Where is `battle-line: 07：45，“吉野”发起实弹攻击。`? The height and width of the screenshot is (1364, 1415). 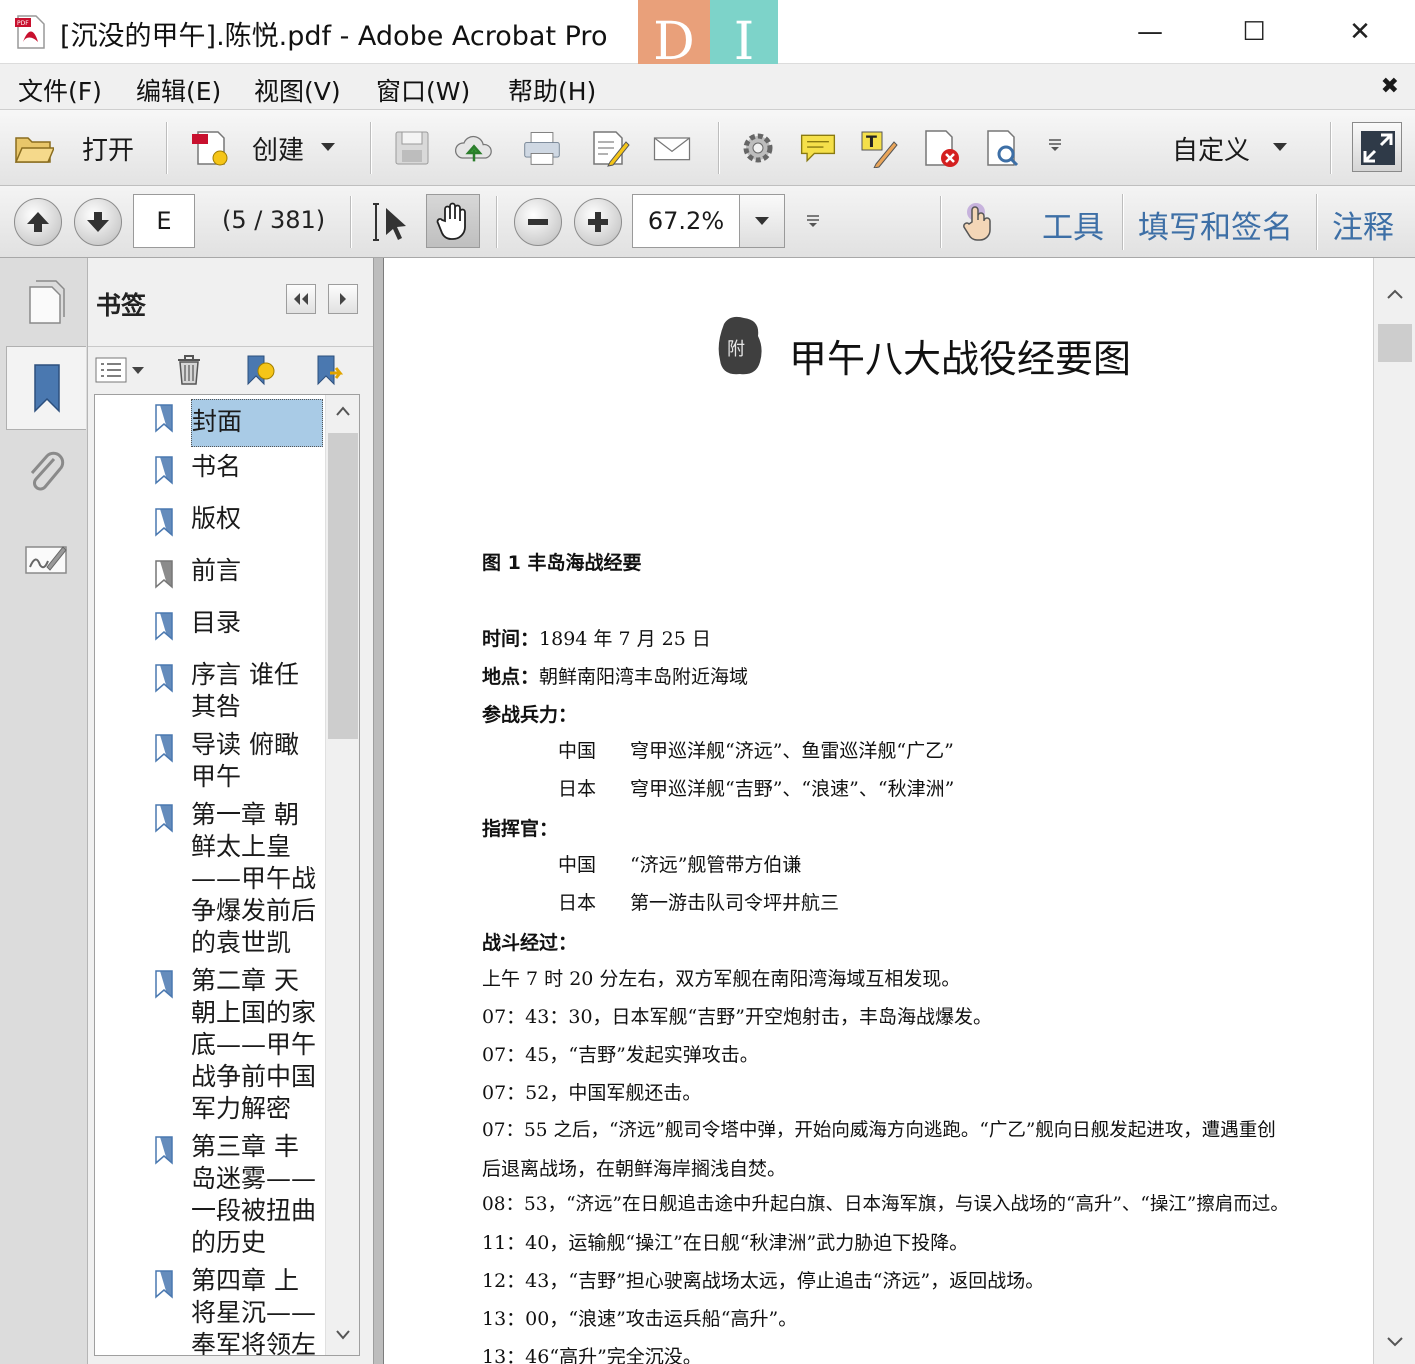 battle-line: 07：45，“吉野”发起实弹攻击。 is located at coordinates (620, 1055).